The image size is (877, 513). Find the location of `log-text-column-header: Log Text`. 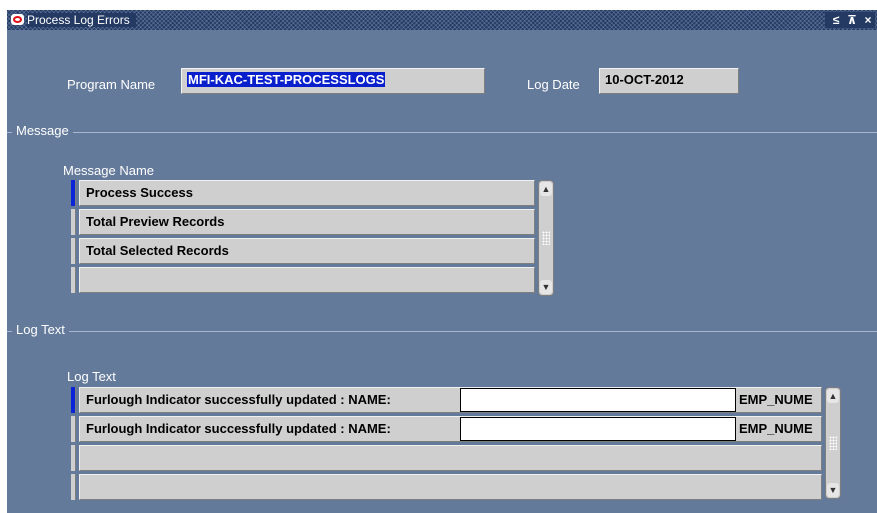

log-text-column-header: Log Text is located at coordinates (91, 376).